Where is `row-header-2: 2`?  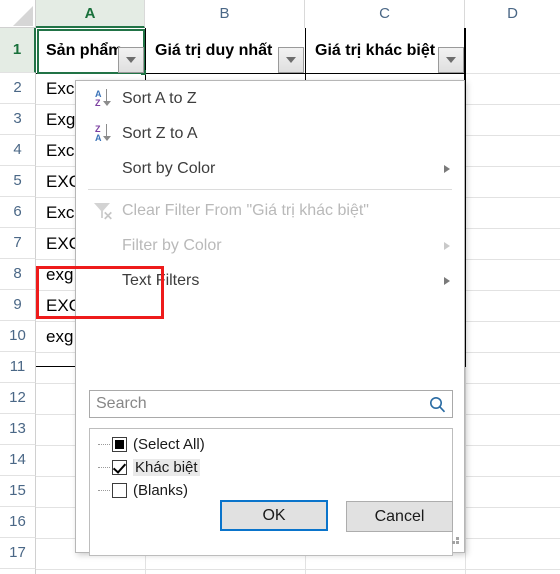 row-header-2: 2 is located at coordinates (18, 88).